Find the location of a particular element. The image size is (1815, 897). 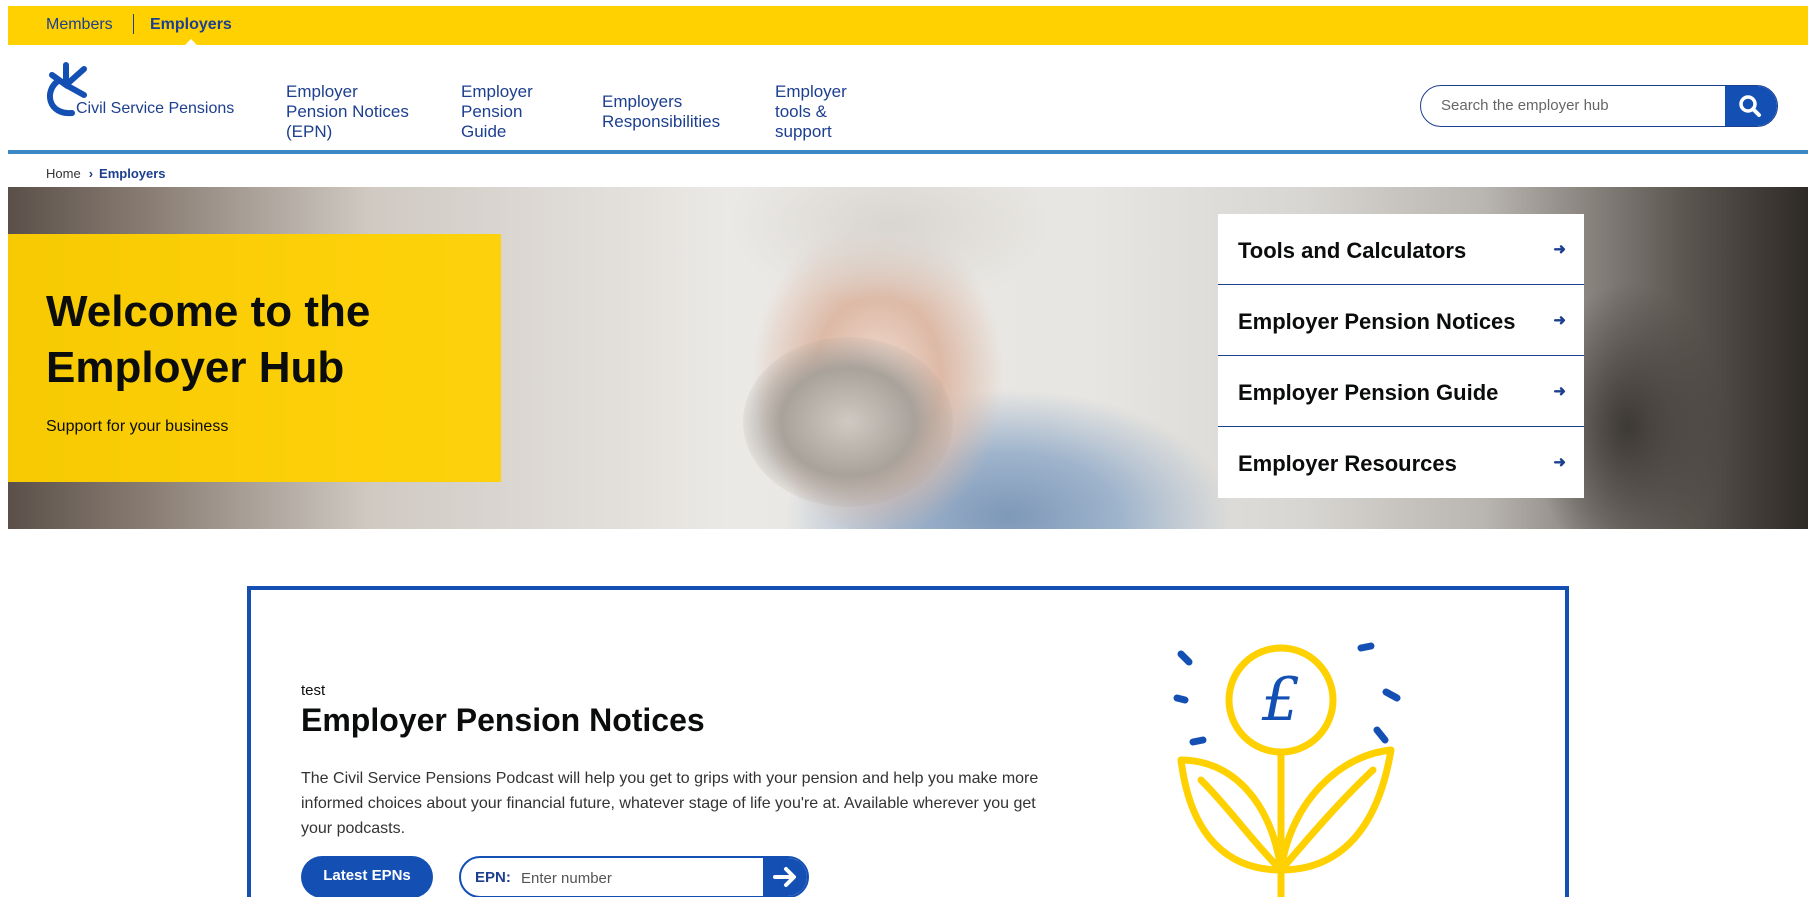

search-button is located at coordinates (1751, 106).